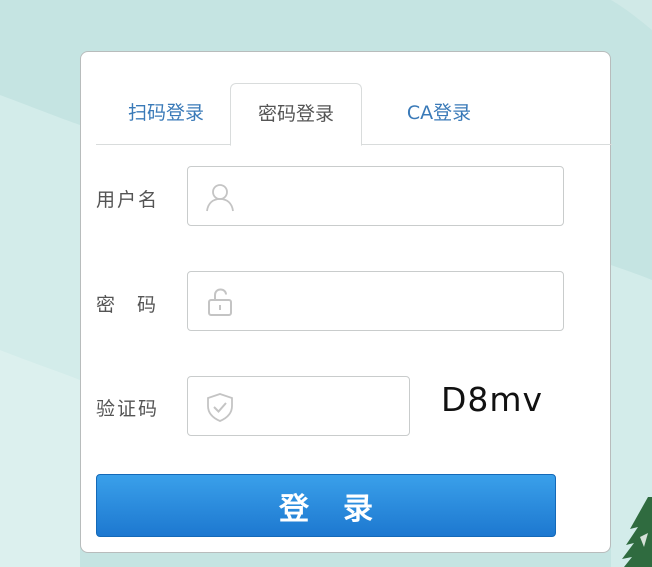  Describe the element at coordinates (326, 505) in the screenshot. I see `login-button: 登录` at that location.